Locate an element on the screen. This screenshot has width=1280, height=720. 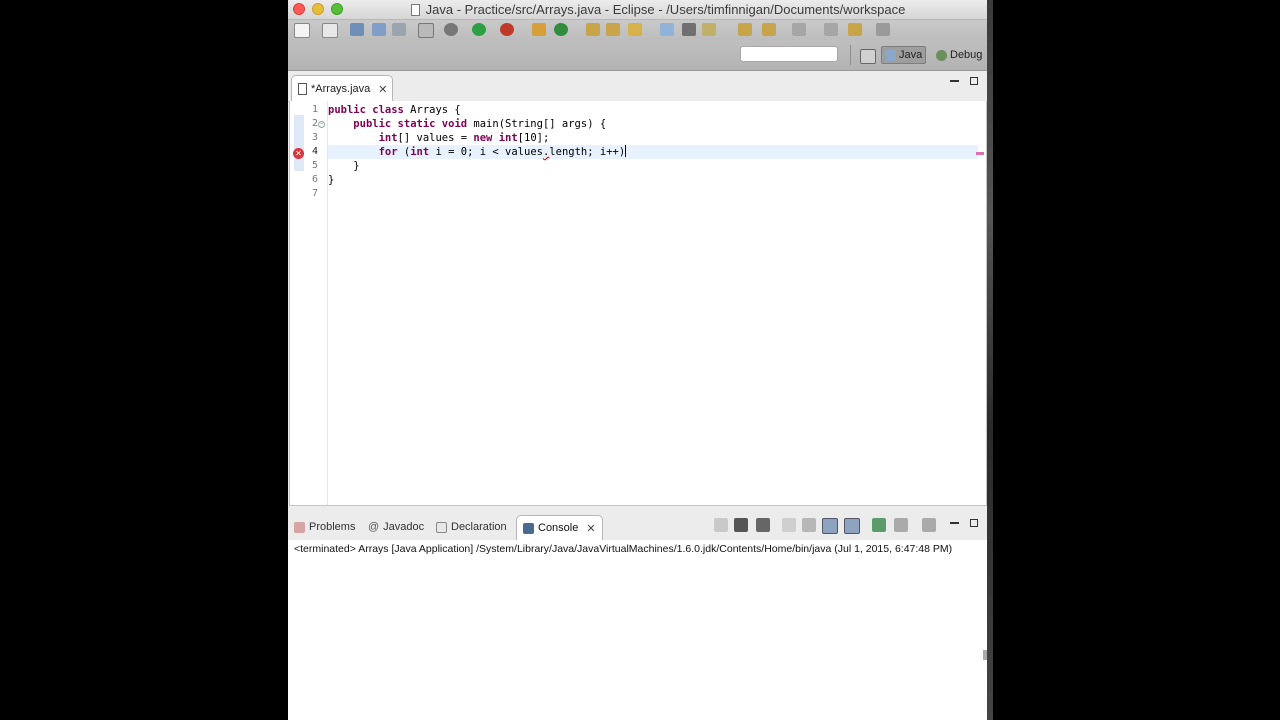
fold-toggle-icon: − is located at coordinates (321, 124).